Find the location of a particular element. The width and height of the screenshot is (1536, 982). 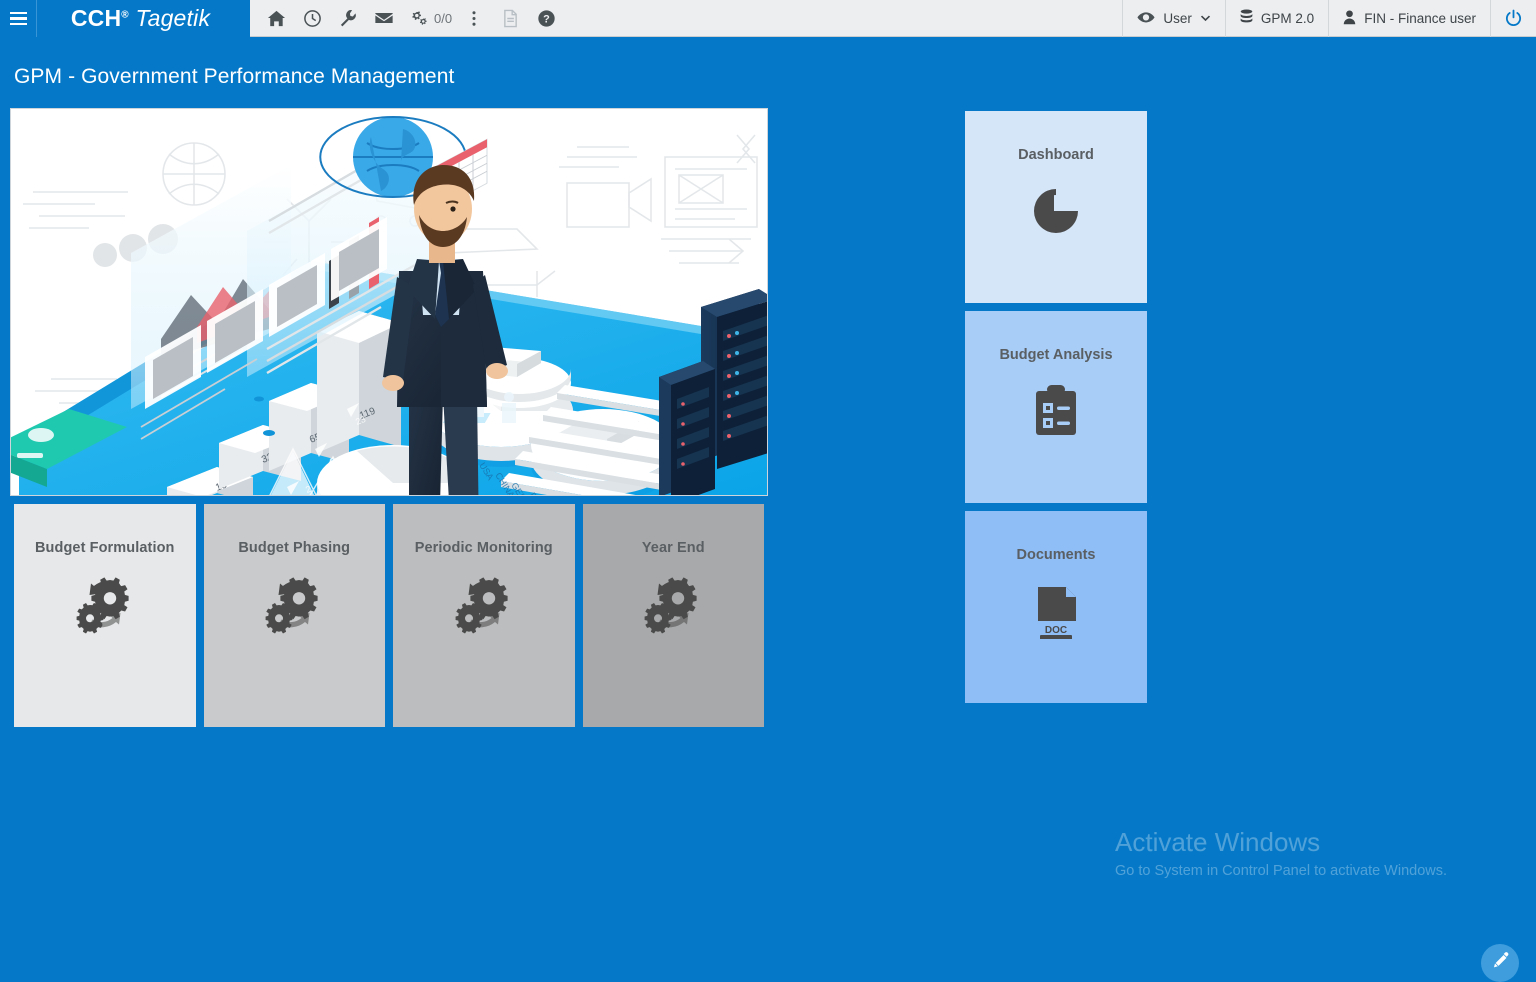

user-view-selector: User is located at coordinates (1173, 18).